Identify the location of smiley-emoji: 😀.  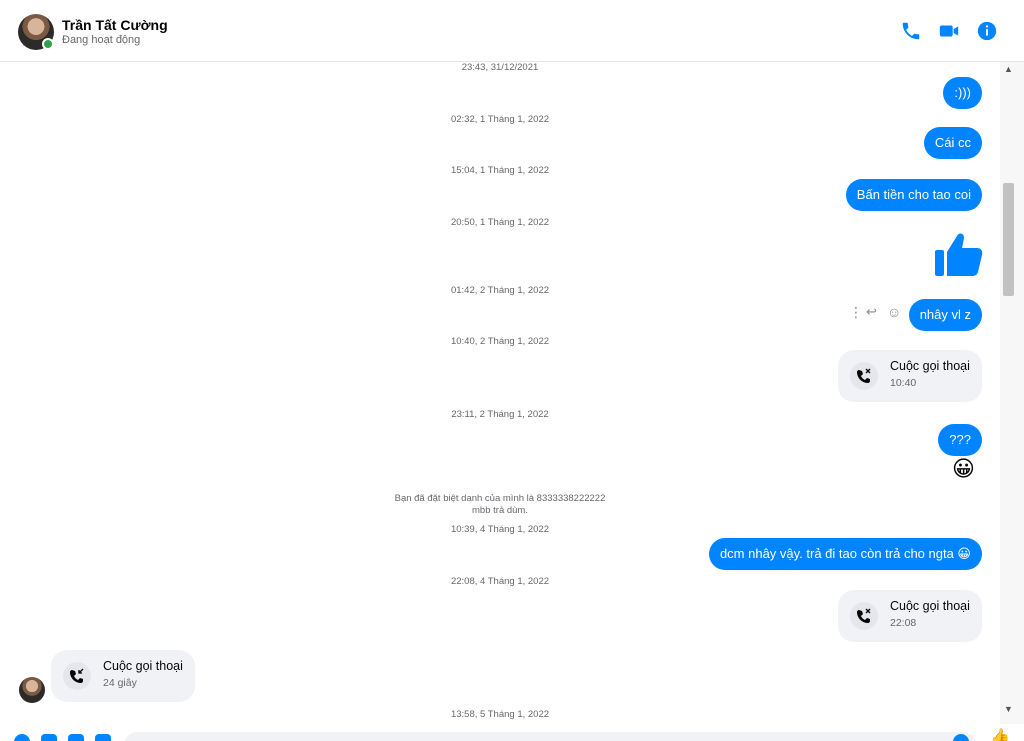
(963, 469).